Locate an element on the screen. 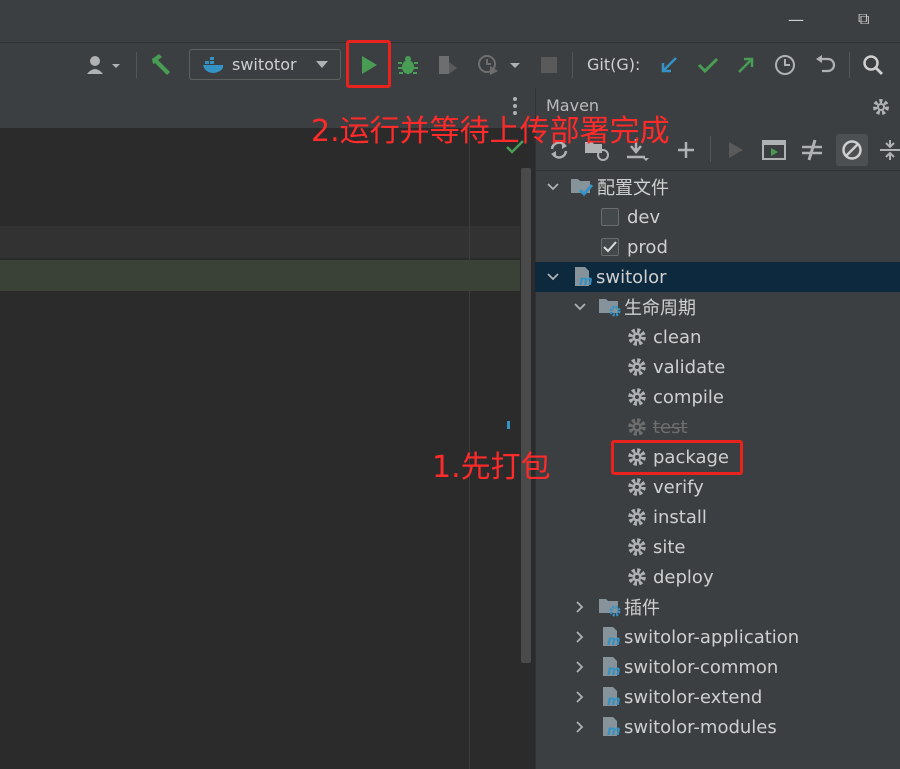 The image size is (900, 769). goal-label: validate is located at coordinates (689, 367).